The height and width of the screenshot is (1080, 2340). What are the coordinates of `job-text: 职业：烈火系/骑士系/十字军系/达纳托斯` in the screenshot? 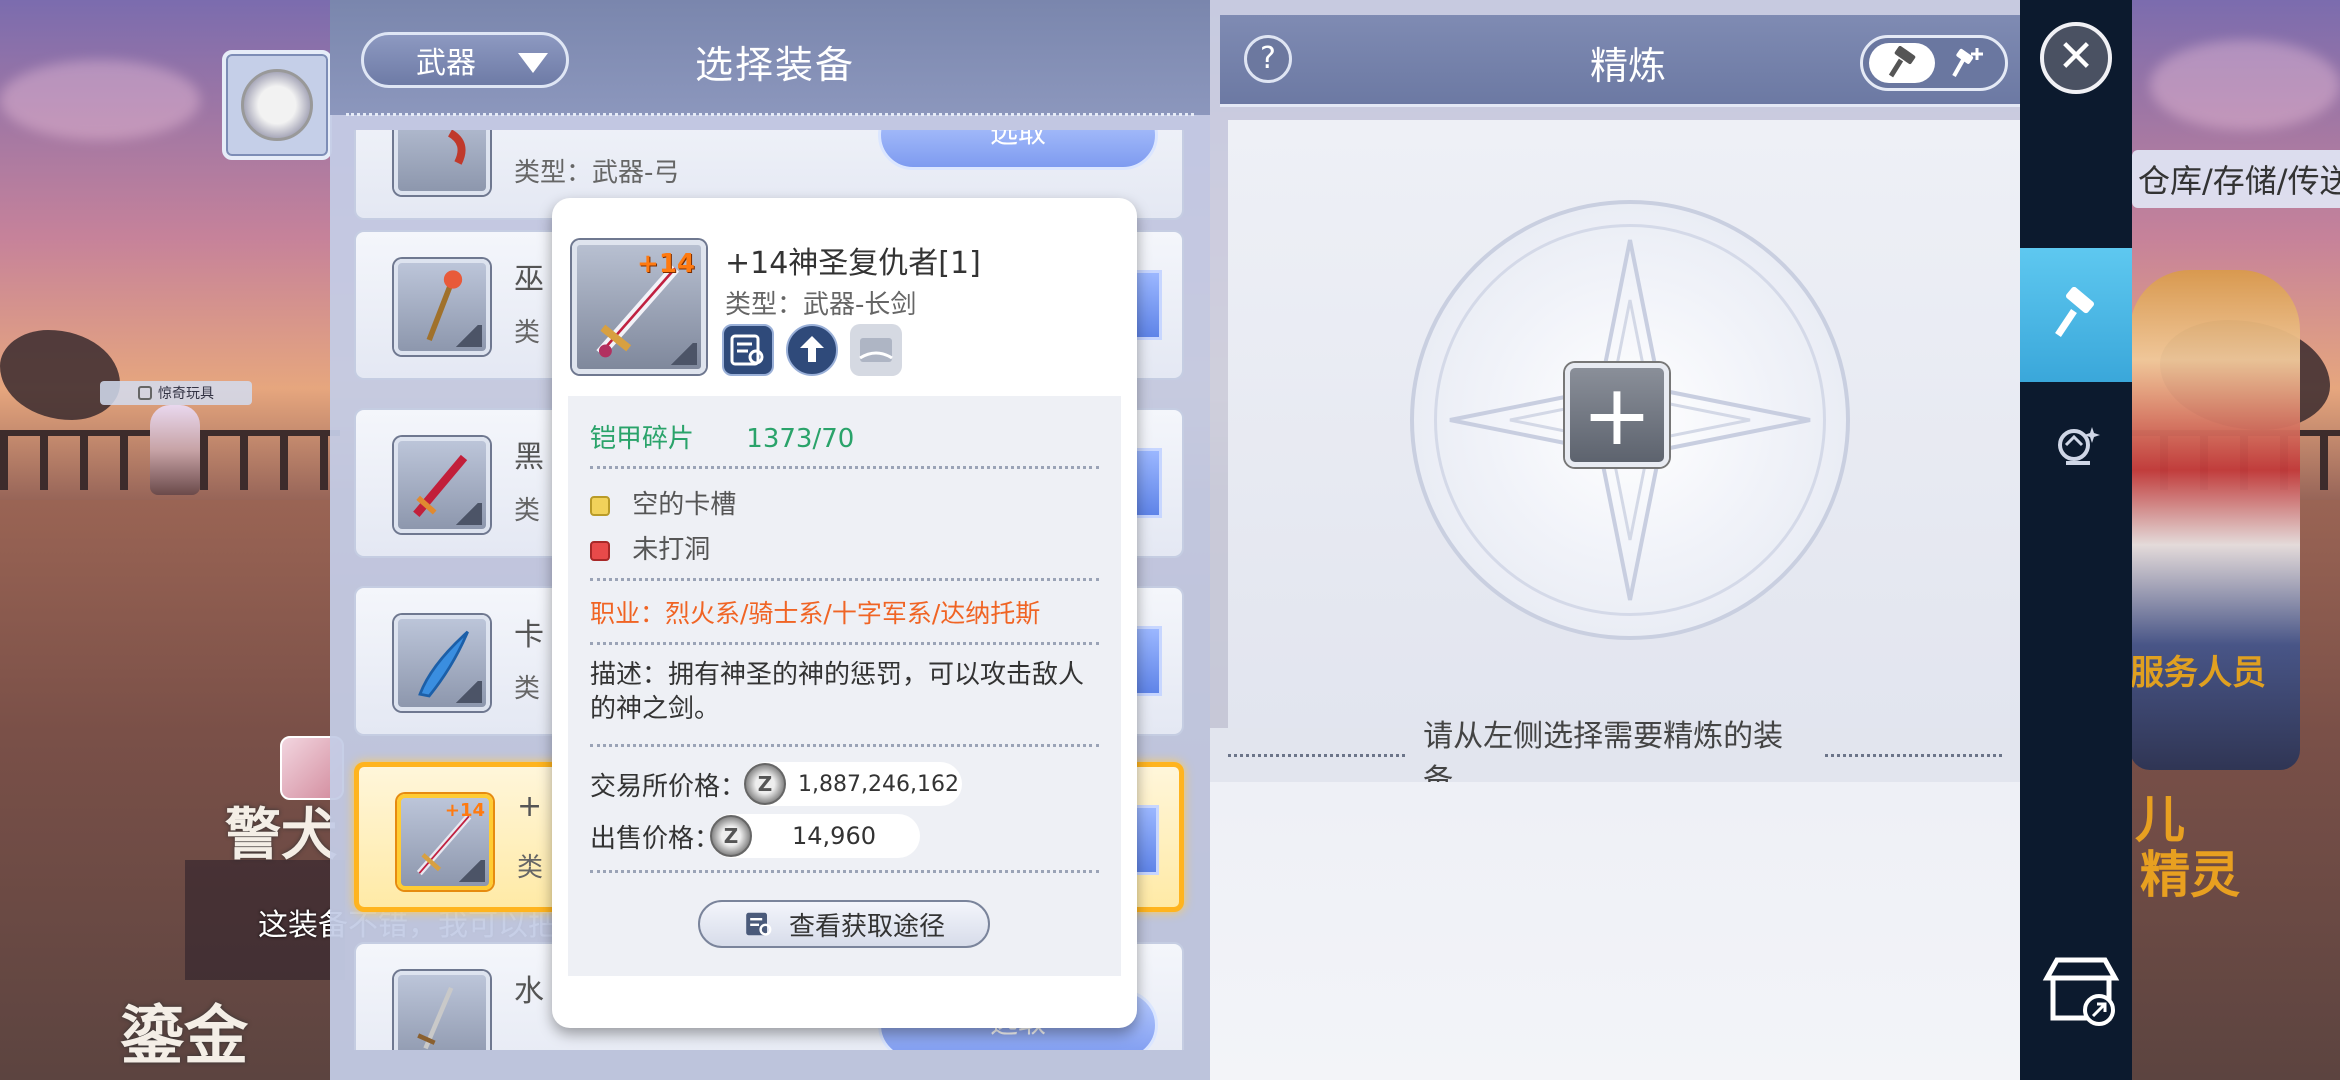 It's located at (815, 613).